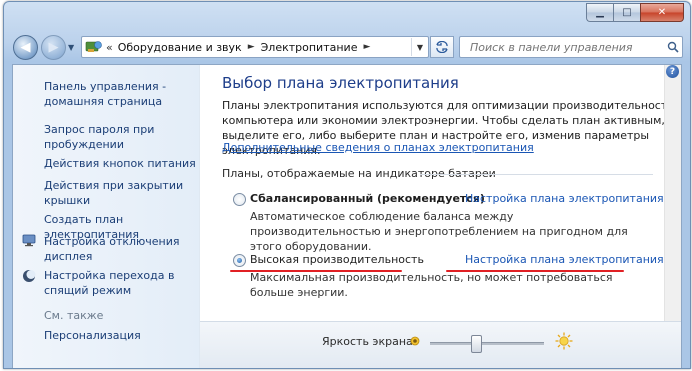  I want to click on help-icon: ?, so click(672, 71).